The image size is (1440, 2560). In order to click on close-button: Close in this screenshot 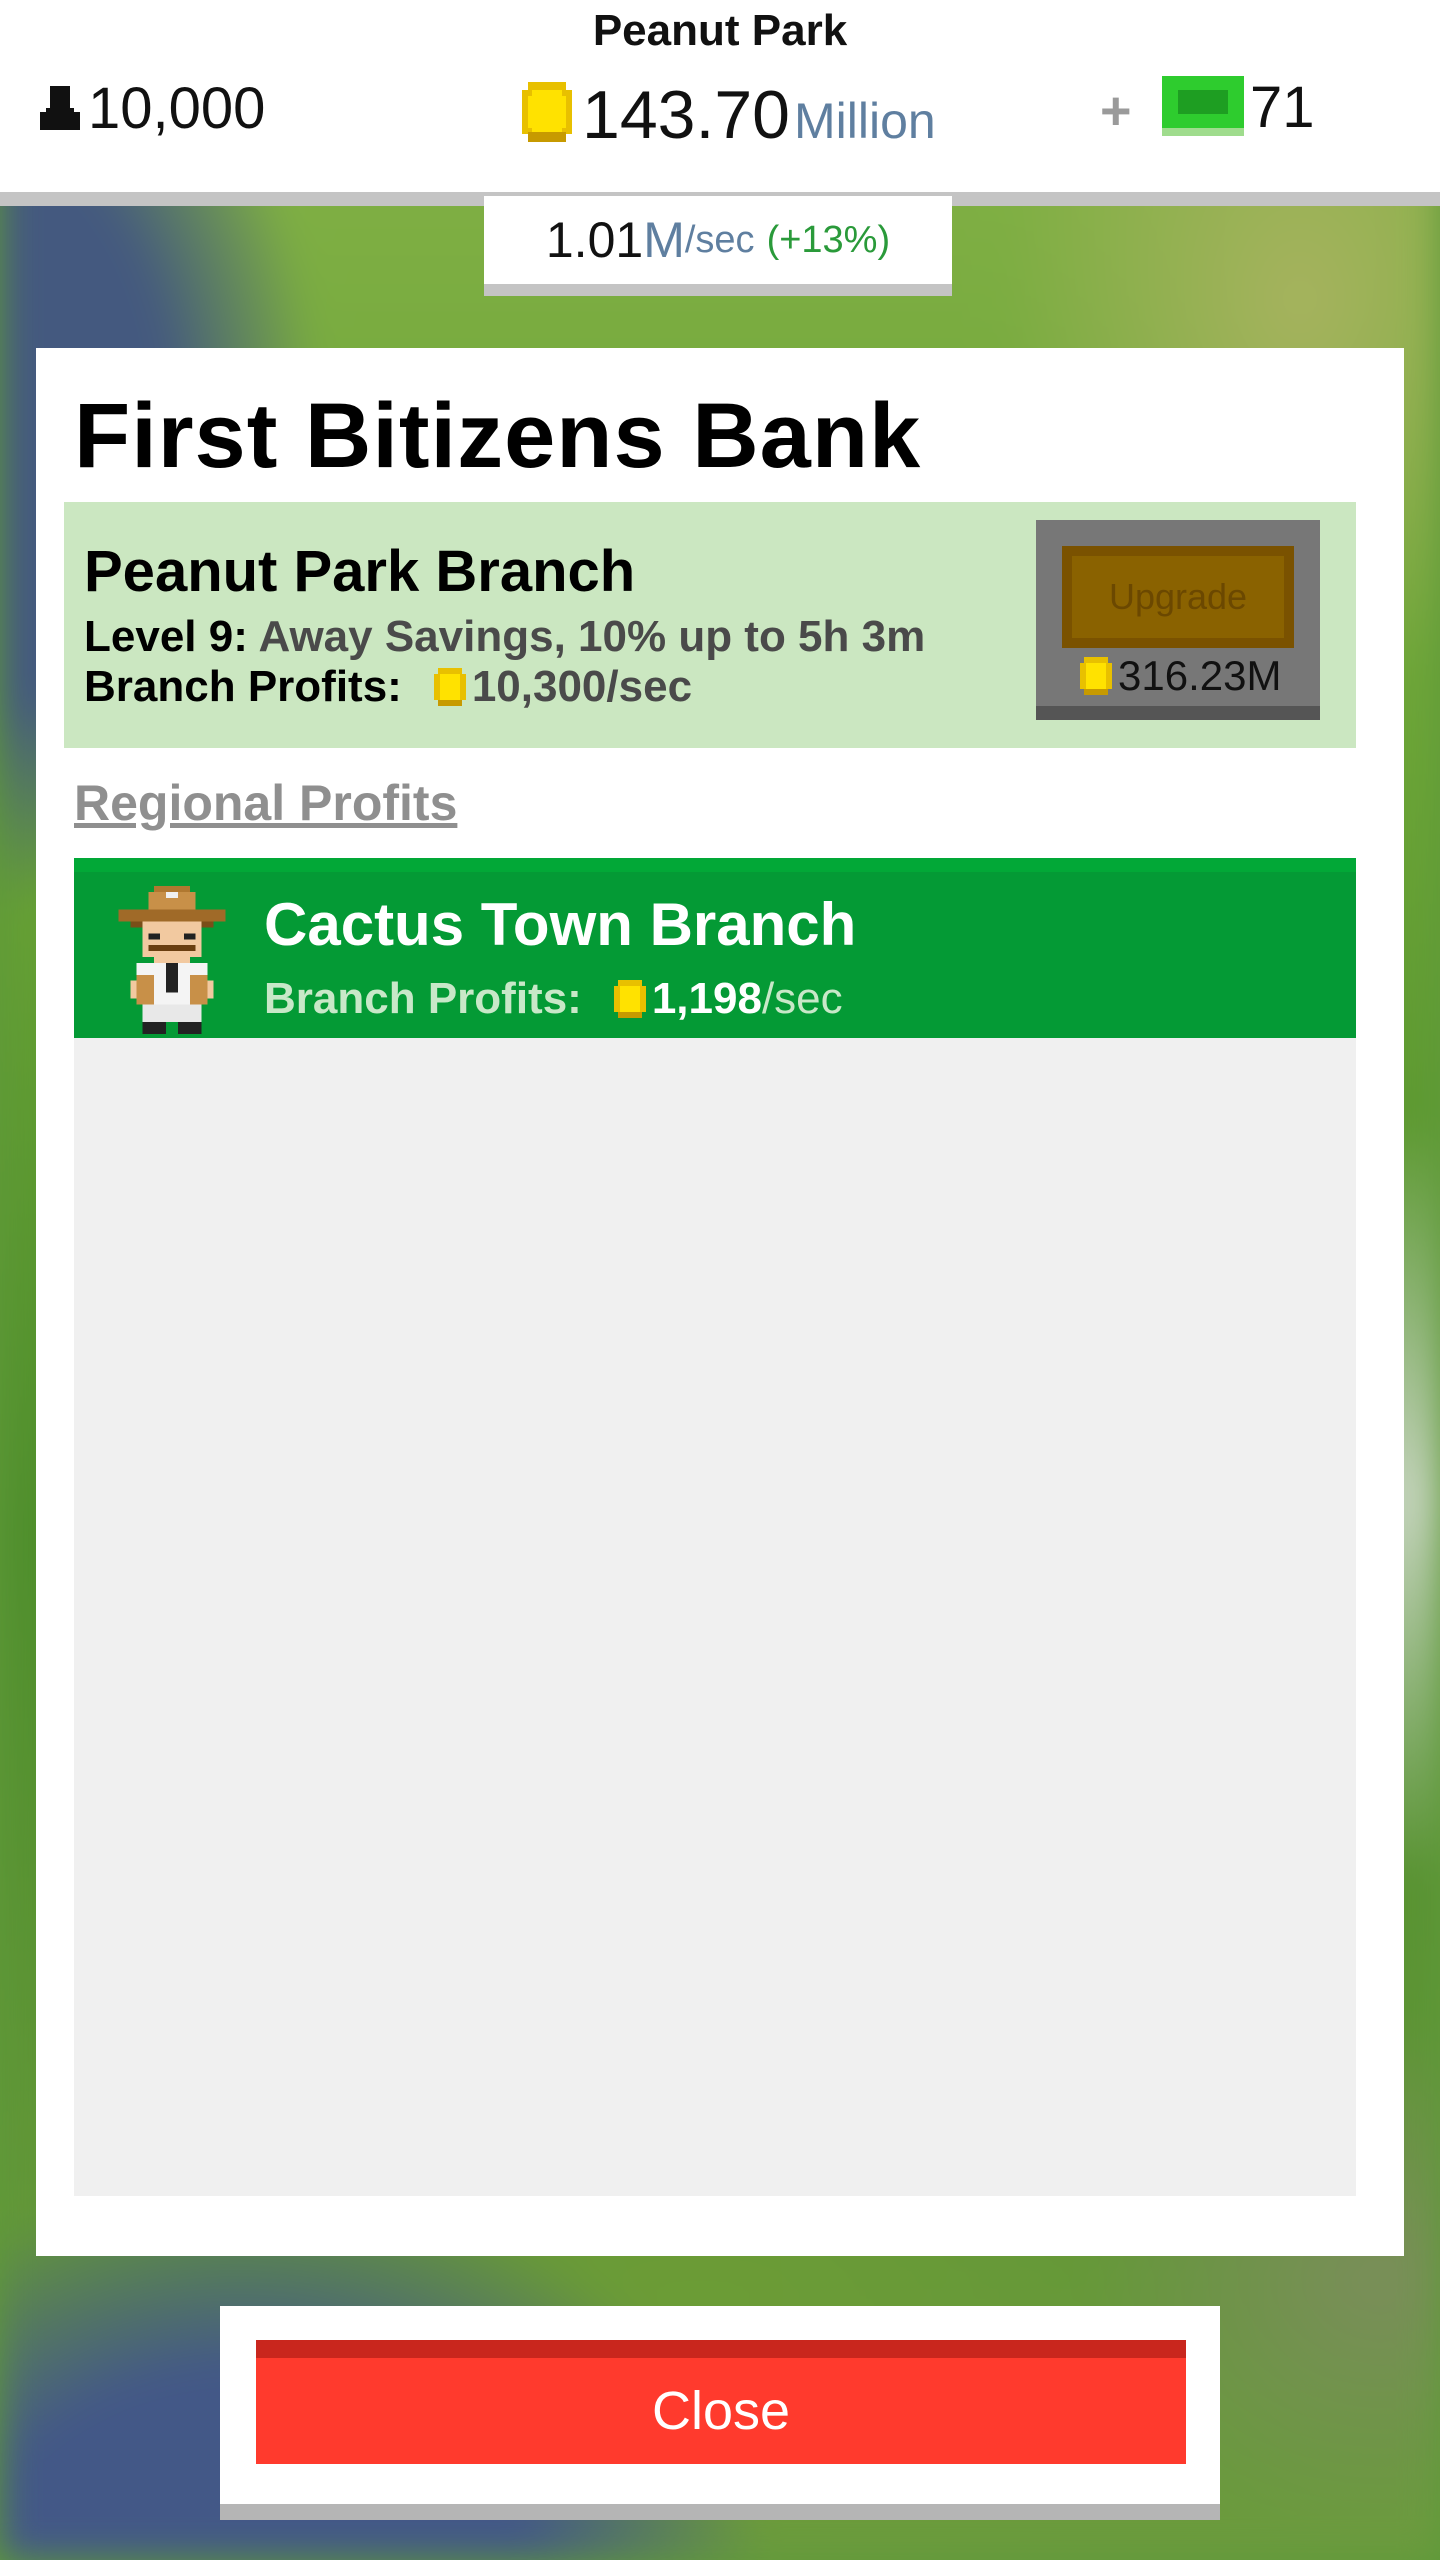, I will do `click(721, 2402)`.